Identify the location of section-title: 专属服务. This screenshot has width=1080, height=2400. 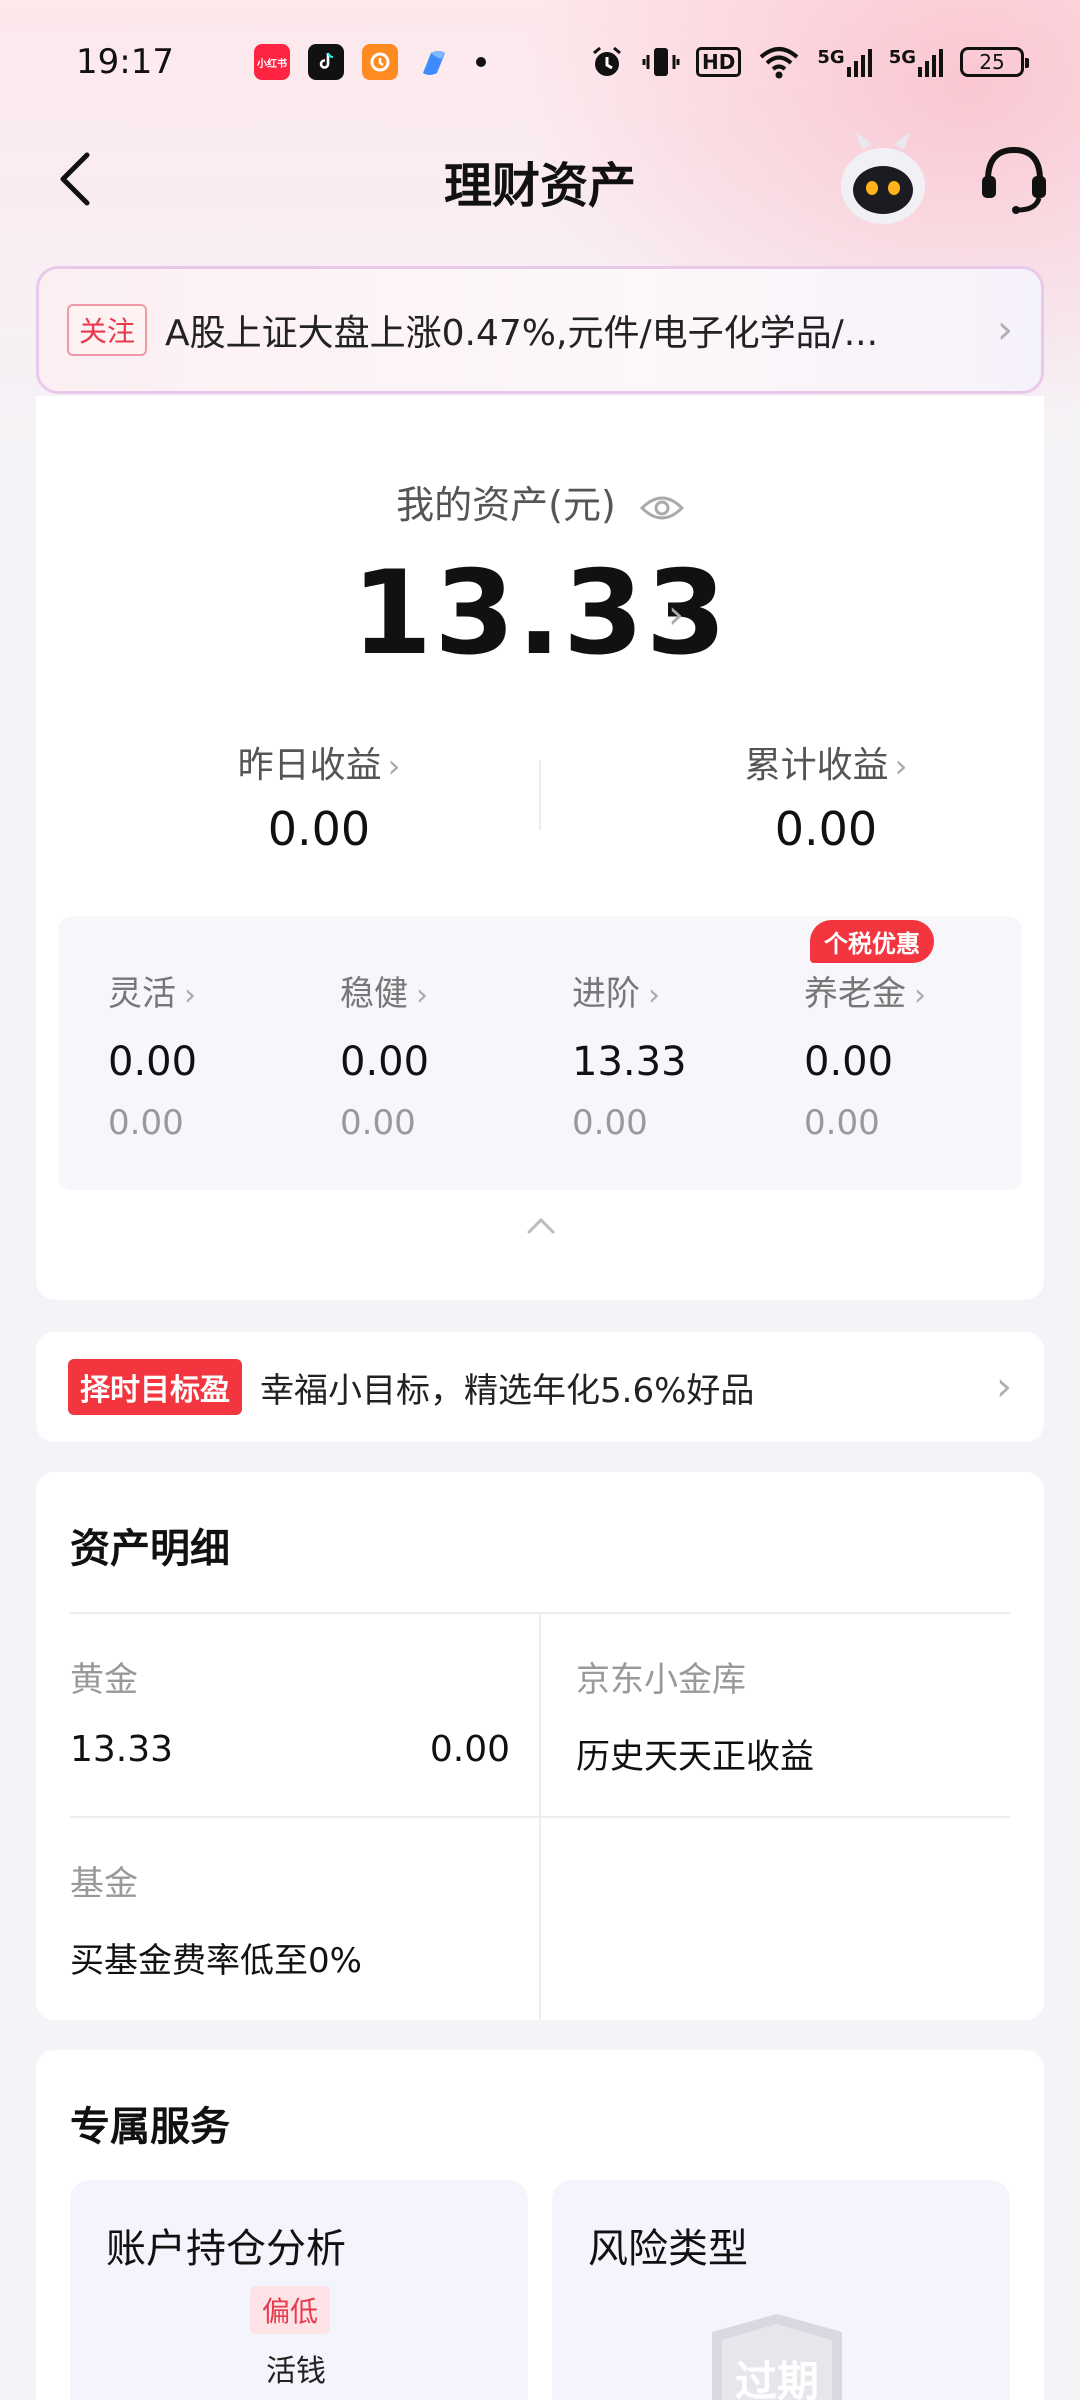
(150, 2127).